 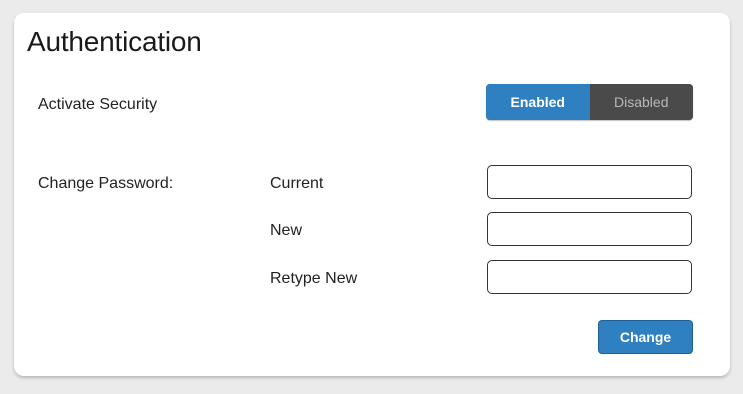 What do you see at coordinates (538, 102) in the screenshot?
I see `toggle-enabled-option: Enabled` at bounding box center [538, 102].